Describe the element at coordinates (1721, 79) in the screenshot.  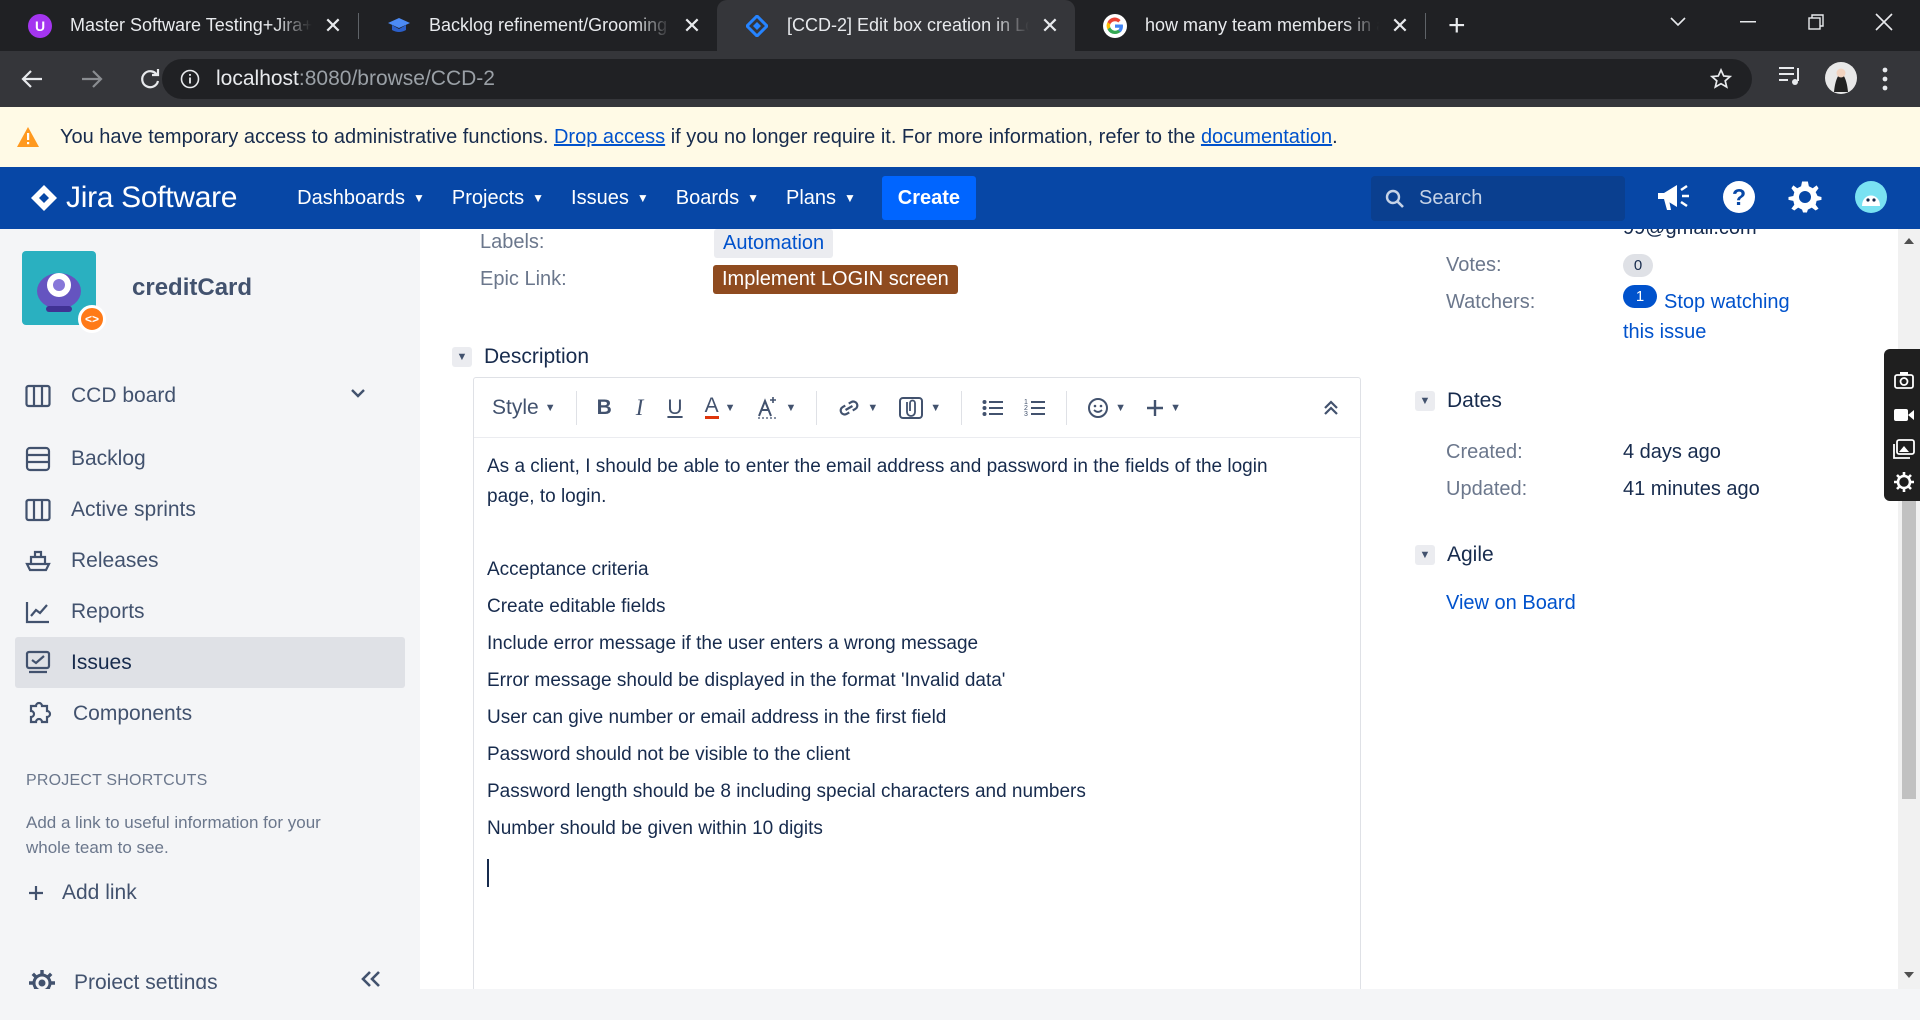
I see `bookmark-star-icon` at that location.